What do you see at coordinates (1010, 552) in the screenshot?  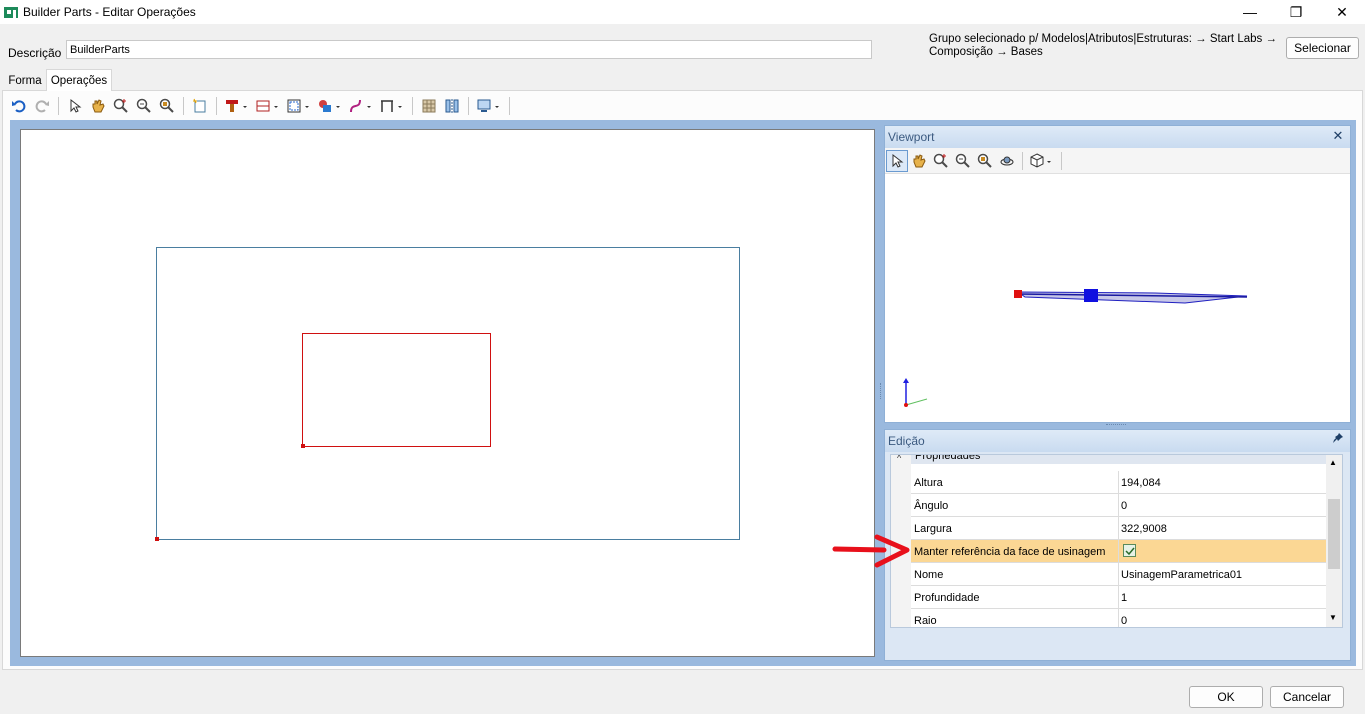 I see `property-name: Manter referência da face de usinagem` at bounding box center [1010, 552].